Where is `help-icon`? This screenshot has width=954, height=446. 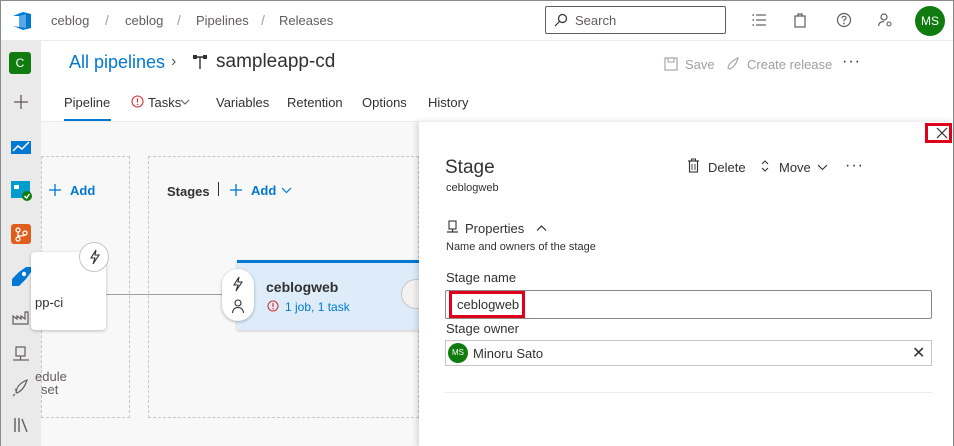 help-icon is located at coordinates (844, 20).